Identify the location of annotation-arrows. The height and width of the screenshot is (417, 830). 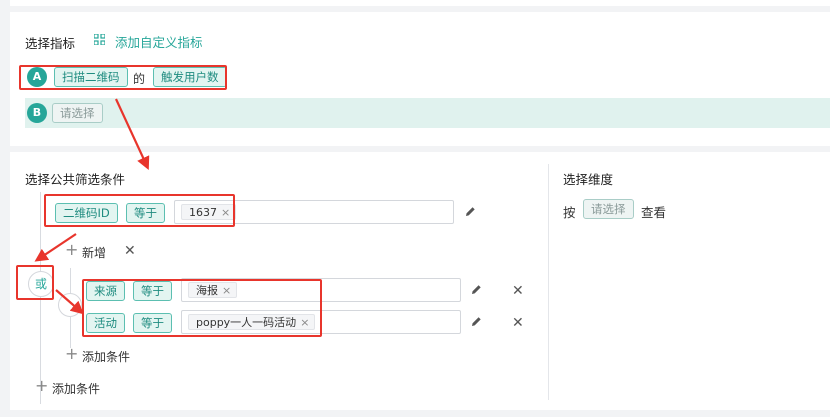
(92, 206).